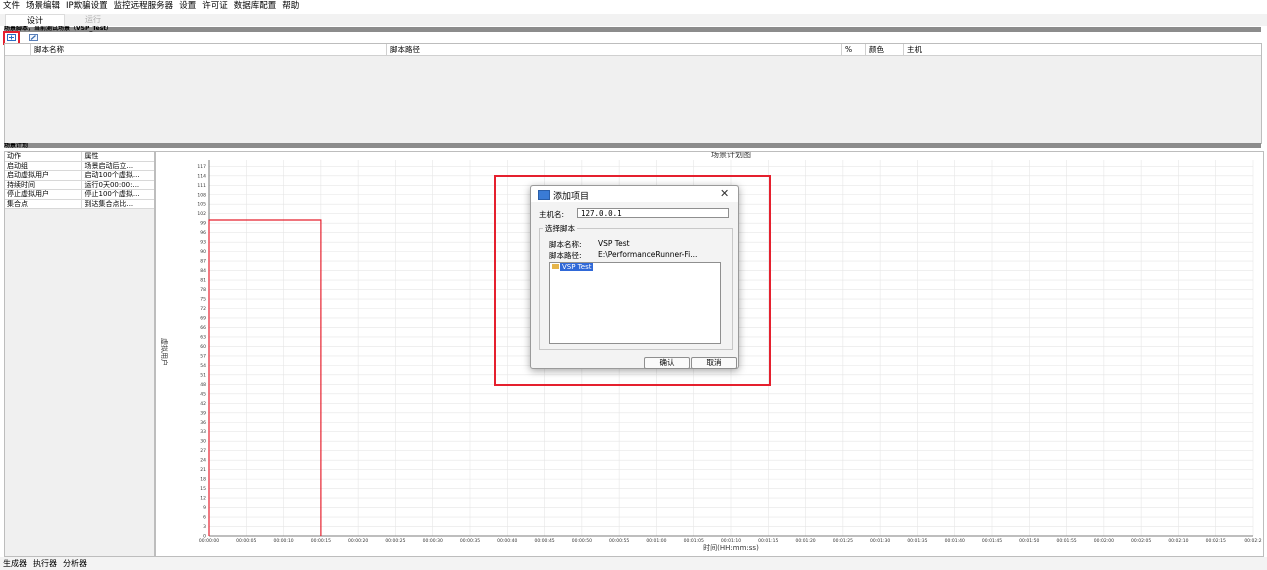 The width and height of the screenshot is (1267, 570). What do you see at coordinates (203, 347) in the screenshot?
I see `y-tick-label: 60` at bounding box center [203, 347].